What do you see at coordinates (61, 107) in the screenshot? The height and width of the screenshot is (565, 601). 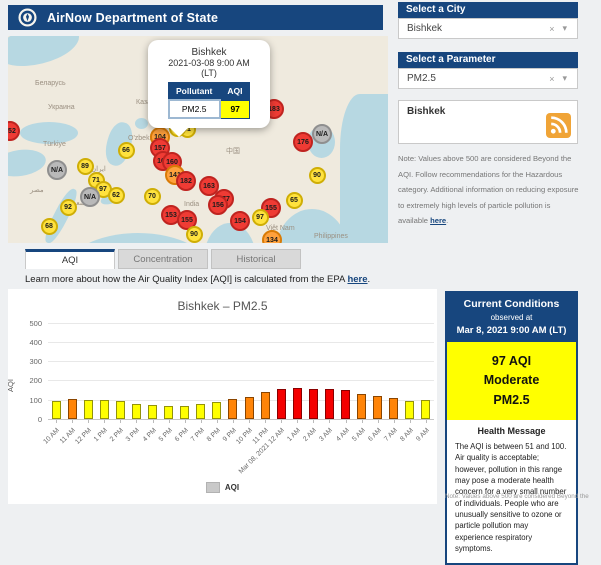 I see `map-country-label: Украина` at bounding box center [61, 107].